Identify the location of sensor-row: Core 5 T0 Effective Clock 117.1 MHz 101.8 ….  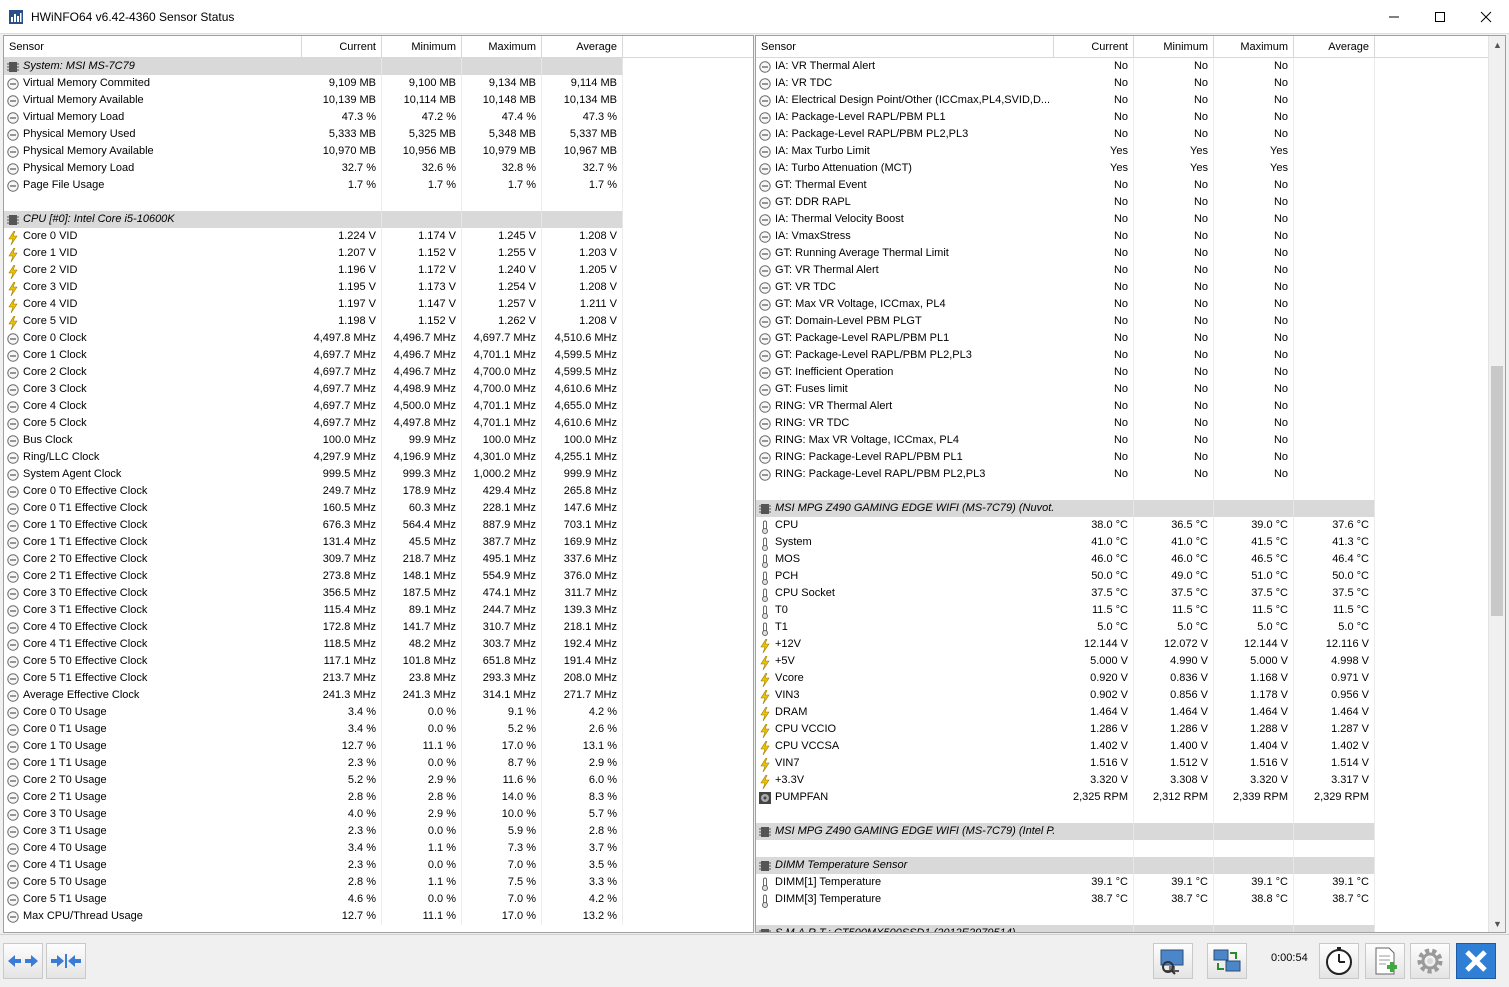
(378, 661).